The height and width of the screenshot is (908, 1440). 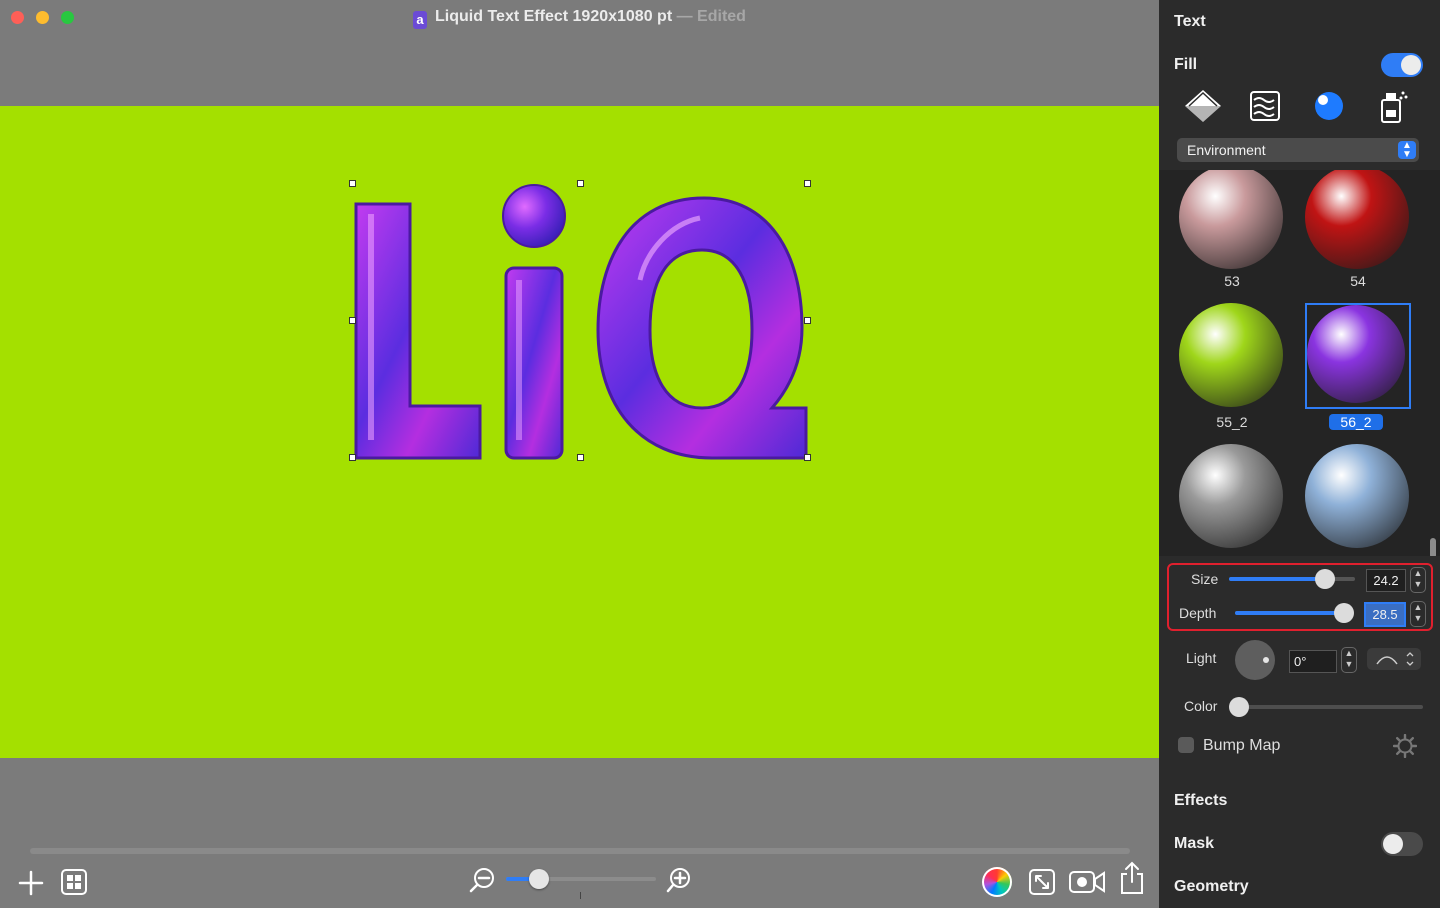 What do you see at coordinates (1329, 106) in the screenshot?
I see `environment-sphere-icon` at bounding box center [1329, 106].